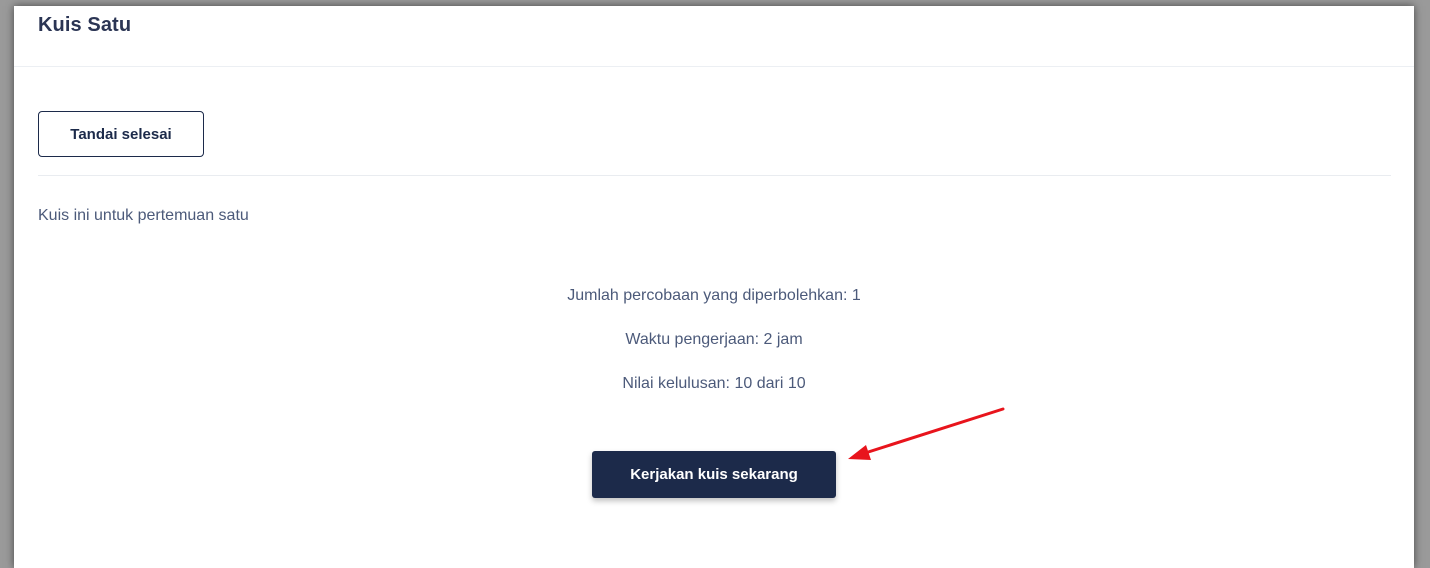  I want to click on quiz-description: Kuis ini untuk pertemuan satu, so click(143, 215).